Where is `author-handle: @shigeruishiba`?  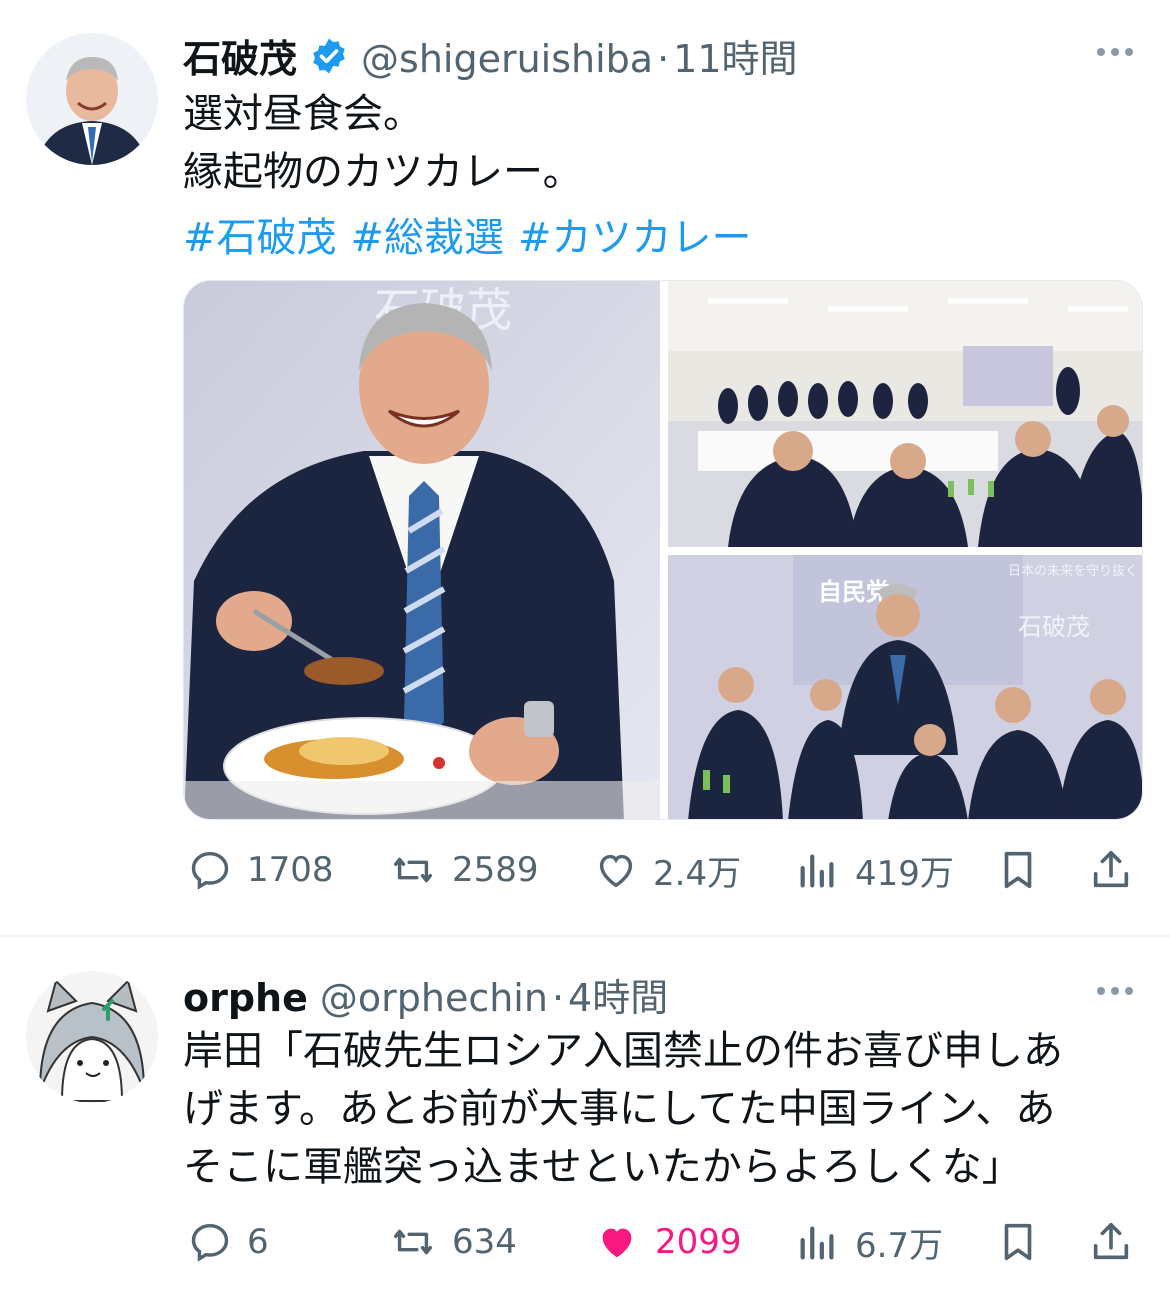 author-handle: @shigeruishiba is located at coordinates (507, 59).